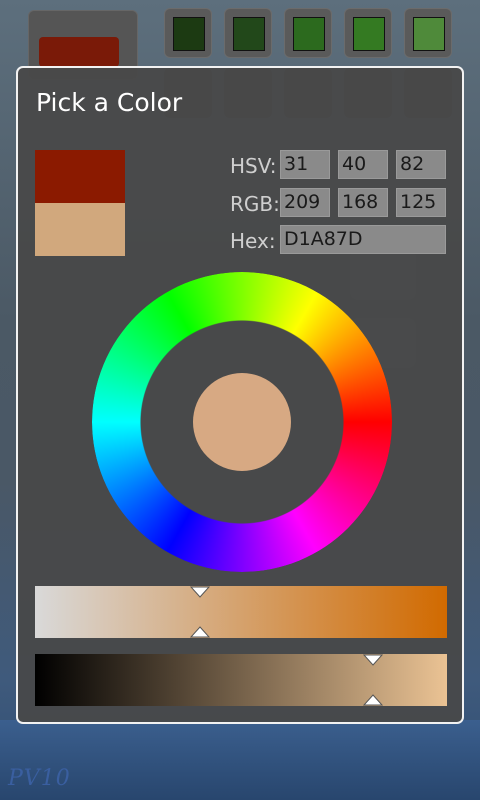 The image size is (480, 800). I want to click on dialog-title: Pick a Color, so click(109, 102).